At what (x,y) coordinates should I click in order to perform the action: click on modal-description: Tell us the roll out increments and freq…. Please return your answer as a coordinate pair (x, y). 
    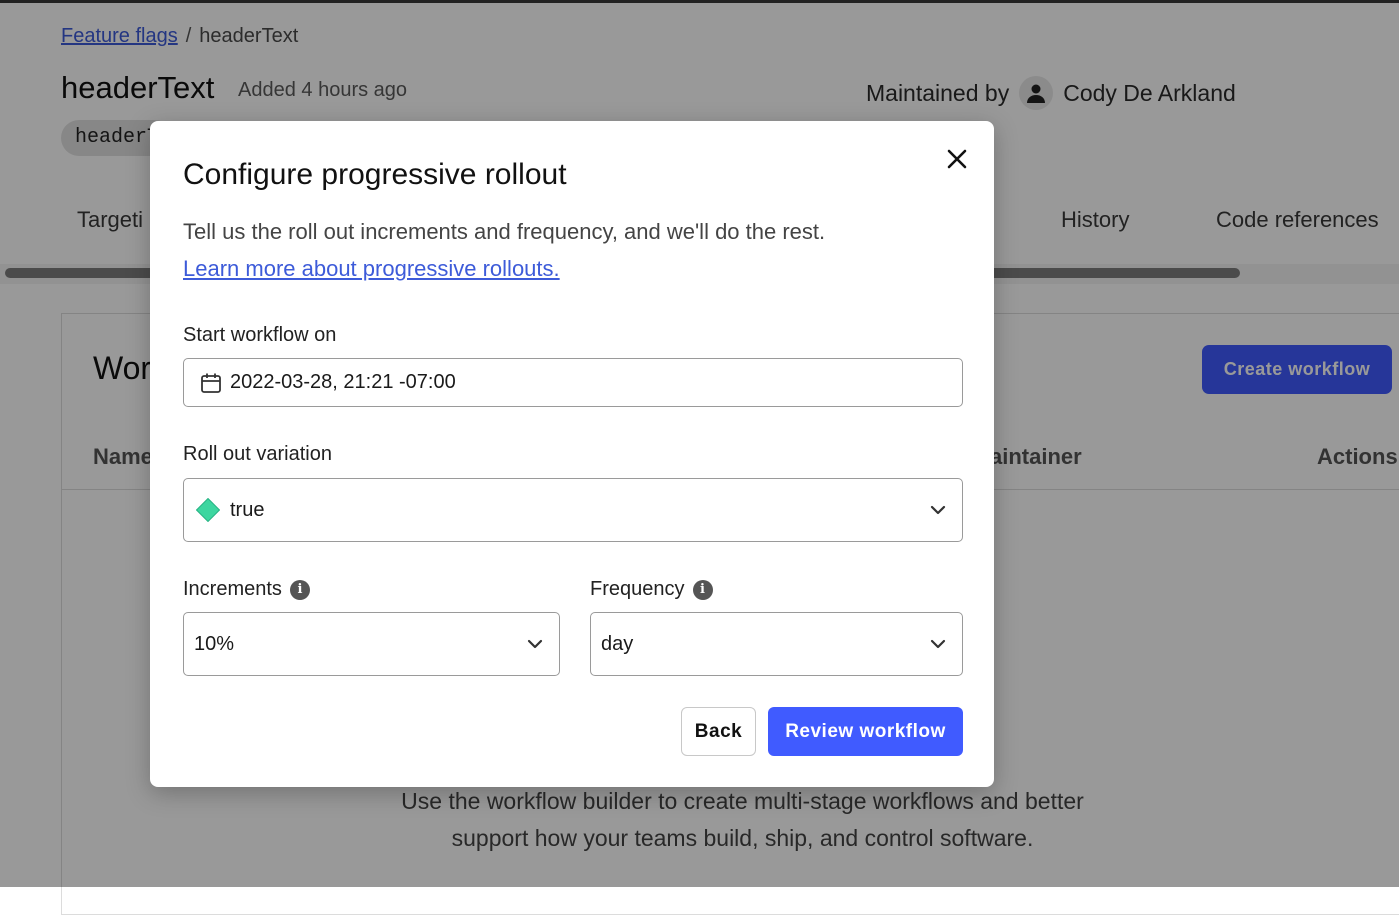
    Looking at the image, I should click on (504, 231).